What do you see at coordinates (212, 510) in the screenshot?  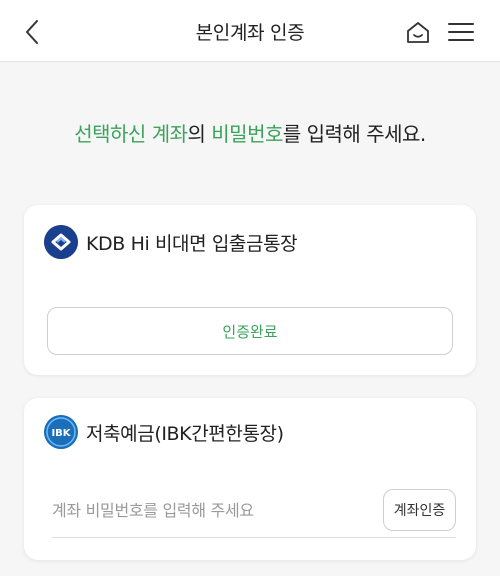 I see `account-password-input` at bounding box center [212, 510].